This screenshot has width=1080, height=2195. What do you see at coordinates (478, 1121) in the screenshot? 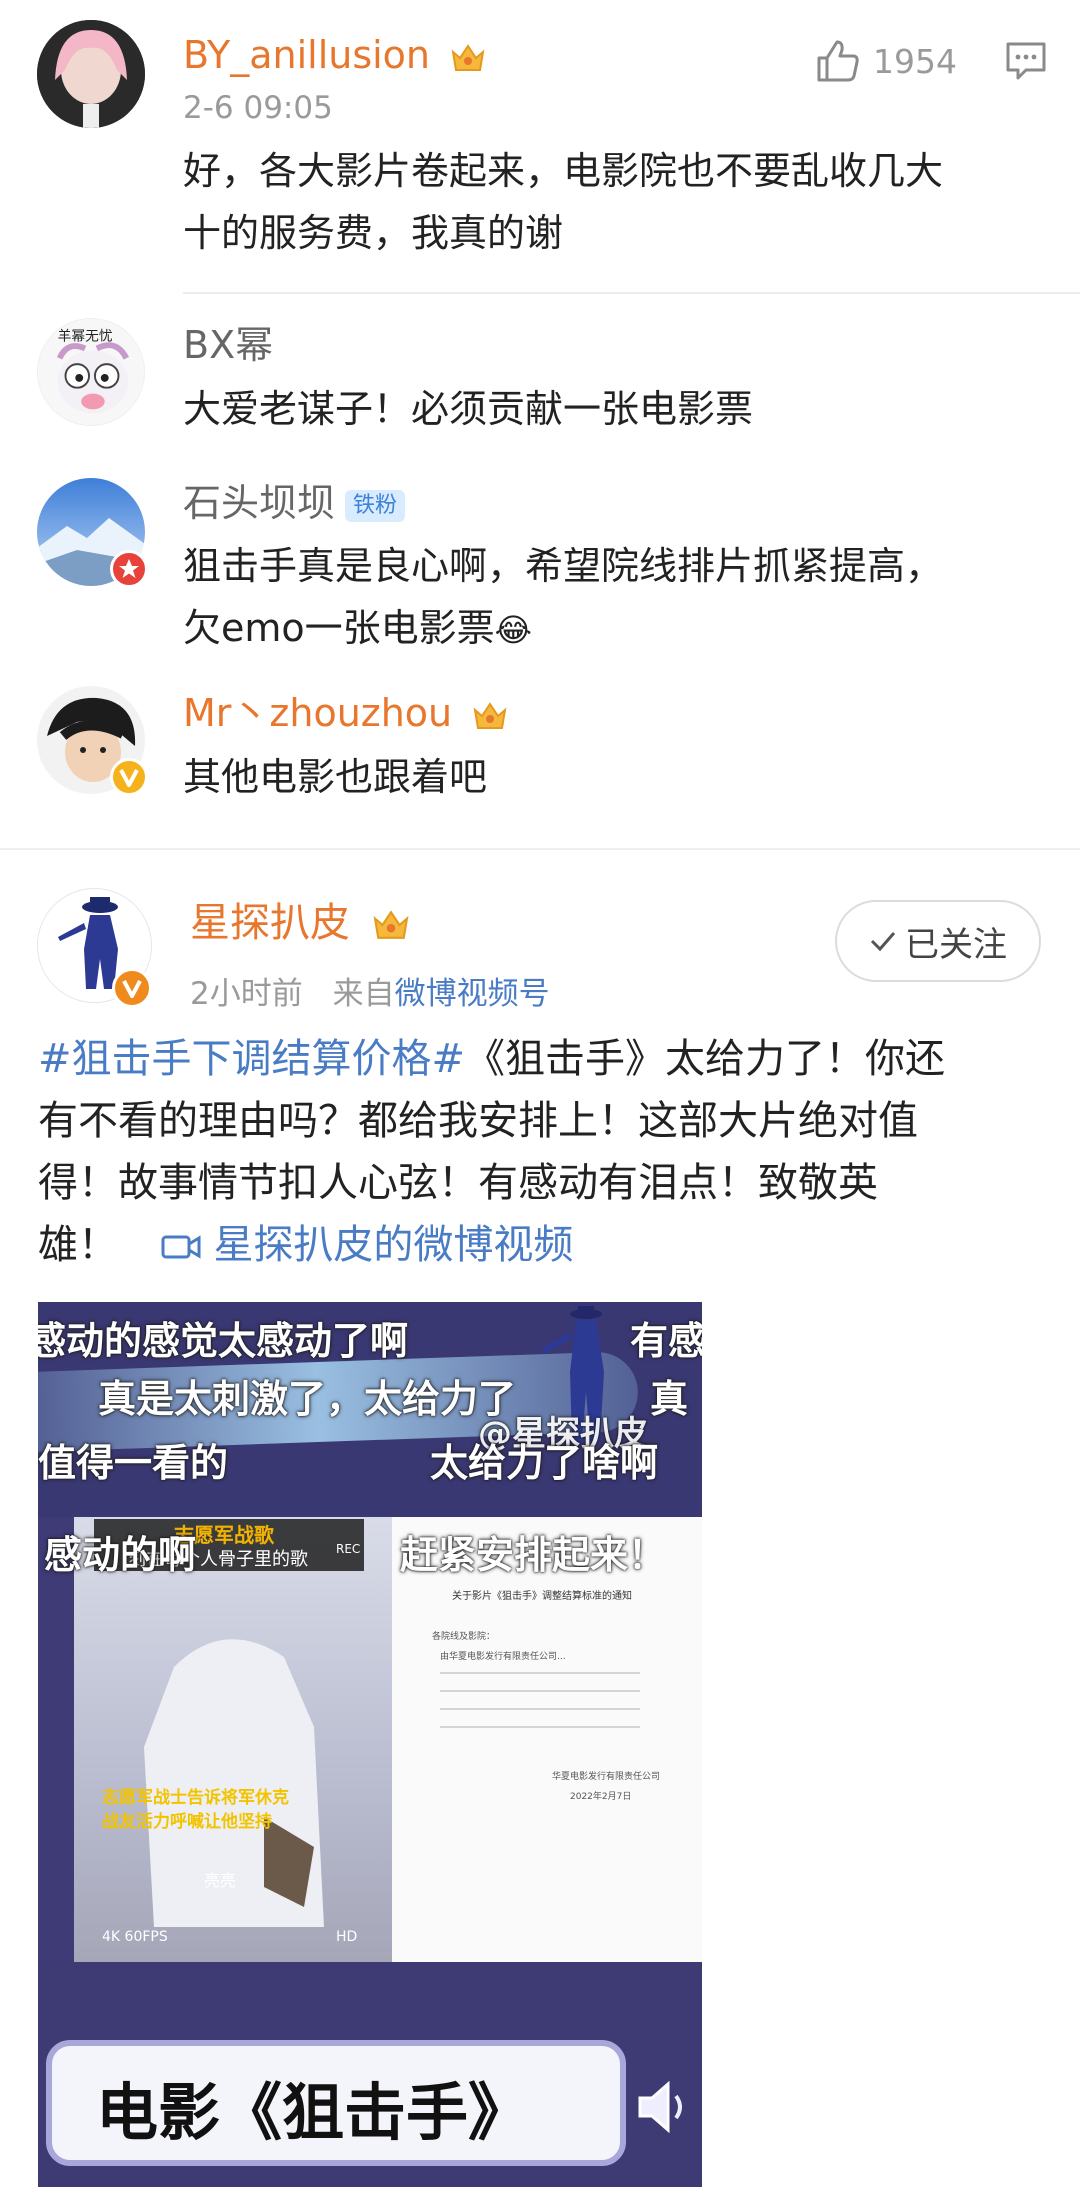
I see `post-body-line: 有不看的理由吗？都给我安排上！这部大片绝对值` at bounding box center [478, 1121].